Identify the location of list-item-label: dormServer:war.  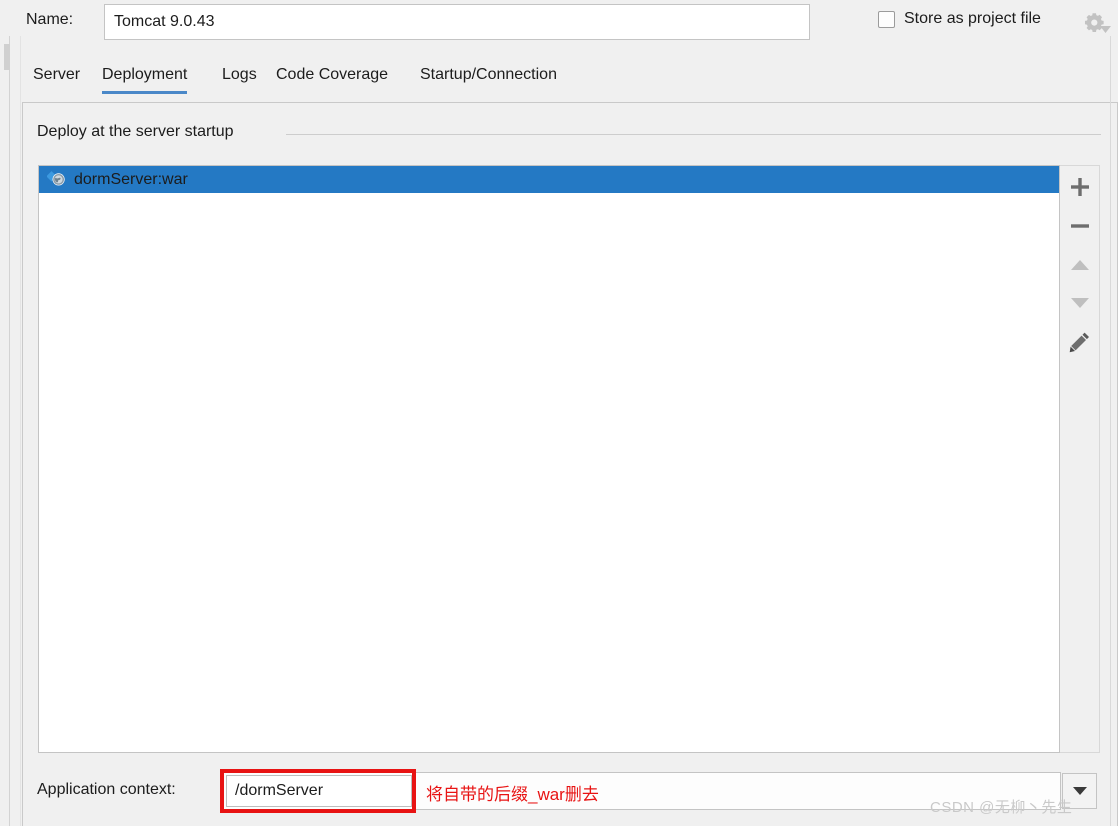
(131, 179).